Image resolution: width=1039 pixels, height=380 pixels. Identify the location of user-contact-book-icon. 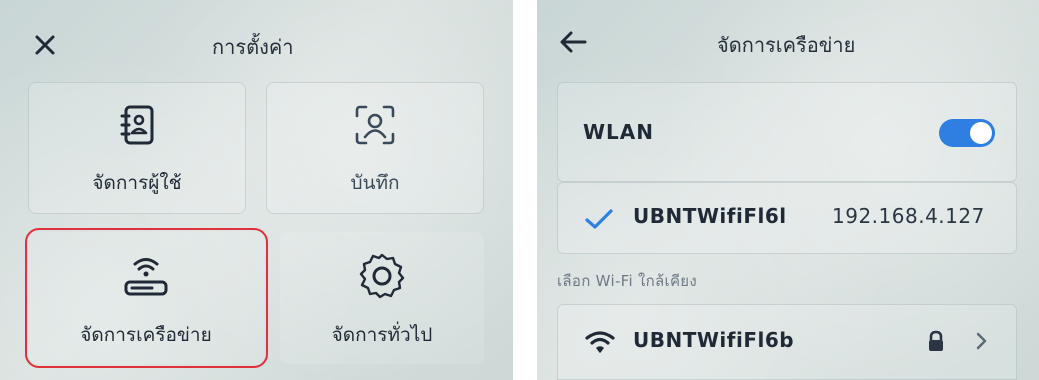
(137, 125).